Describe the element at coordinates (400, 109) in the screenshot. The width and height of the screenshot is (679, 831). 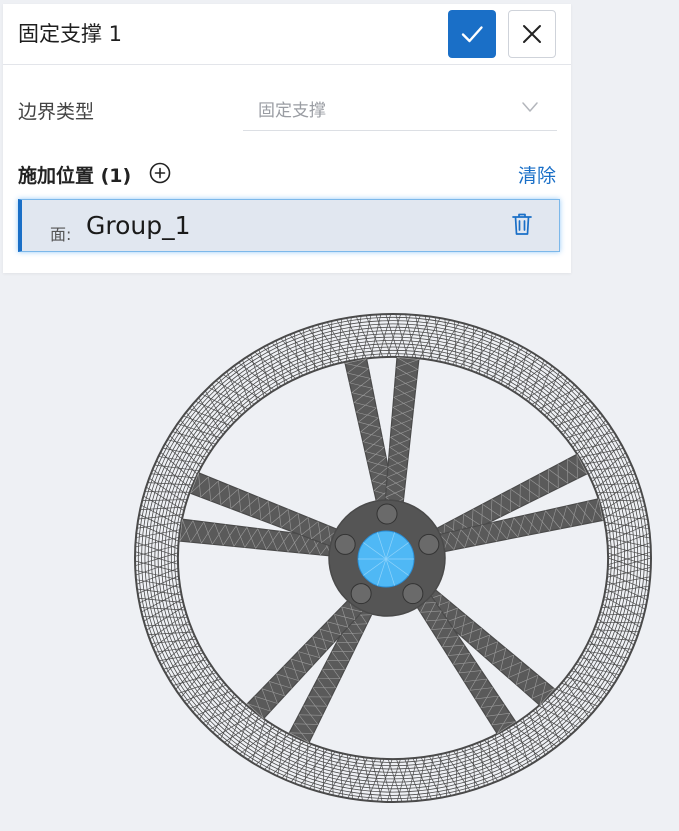
I see `boundary-type-select: 固定支撑` at that location.